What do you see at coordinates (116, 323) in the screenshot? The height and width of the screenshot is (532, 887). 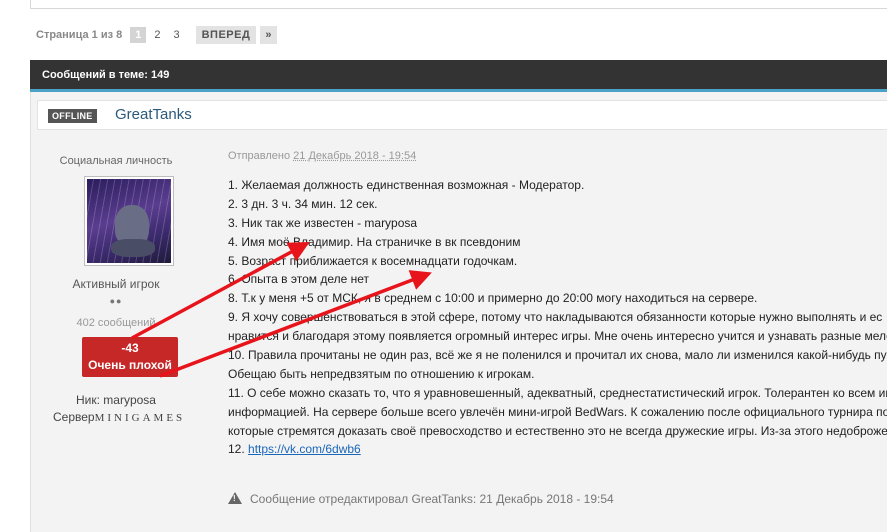 I see `user-post-count: 402 сообщений` at bounding box center [116, 323].